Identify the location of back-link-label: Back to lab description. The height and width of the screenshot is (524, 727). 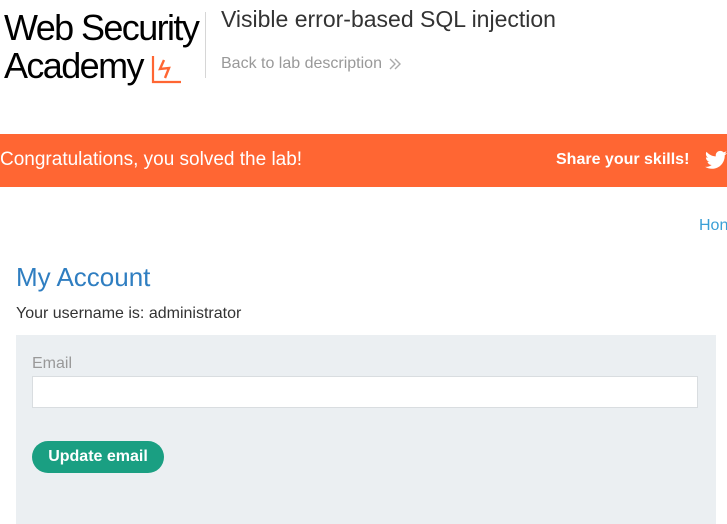
(301, 63).